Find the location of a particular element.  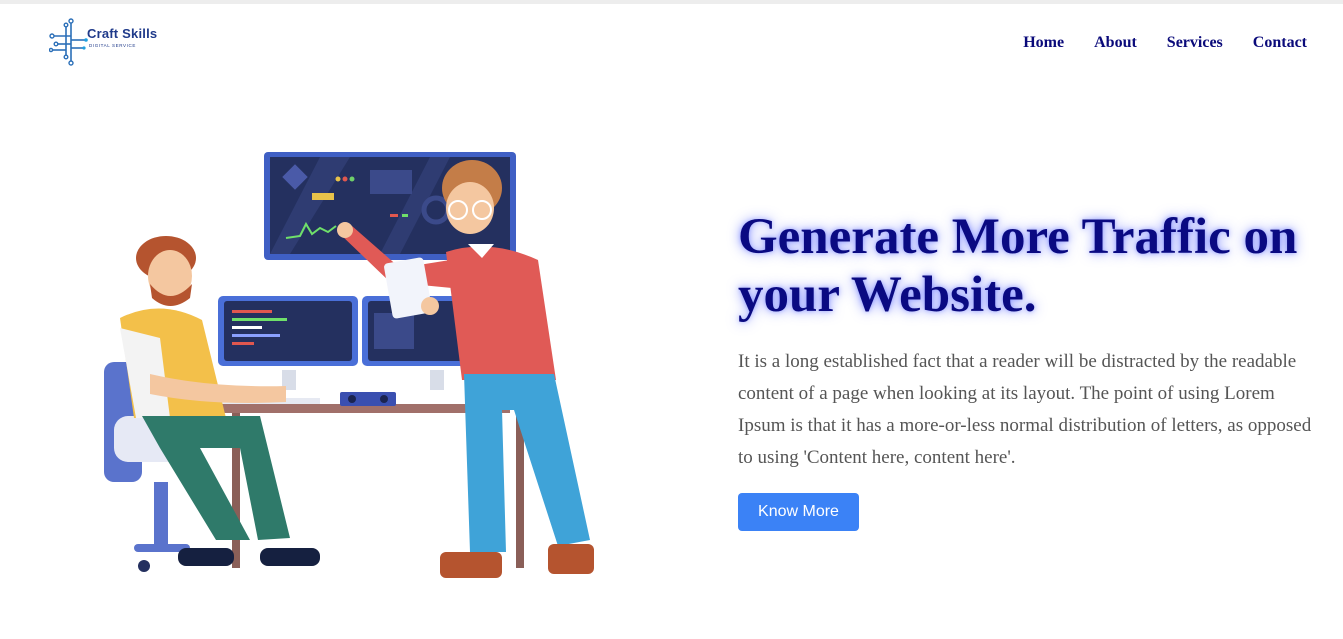

nav-home: Home is located at coordinates (1043, 43).